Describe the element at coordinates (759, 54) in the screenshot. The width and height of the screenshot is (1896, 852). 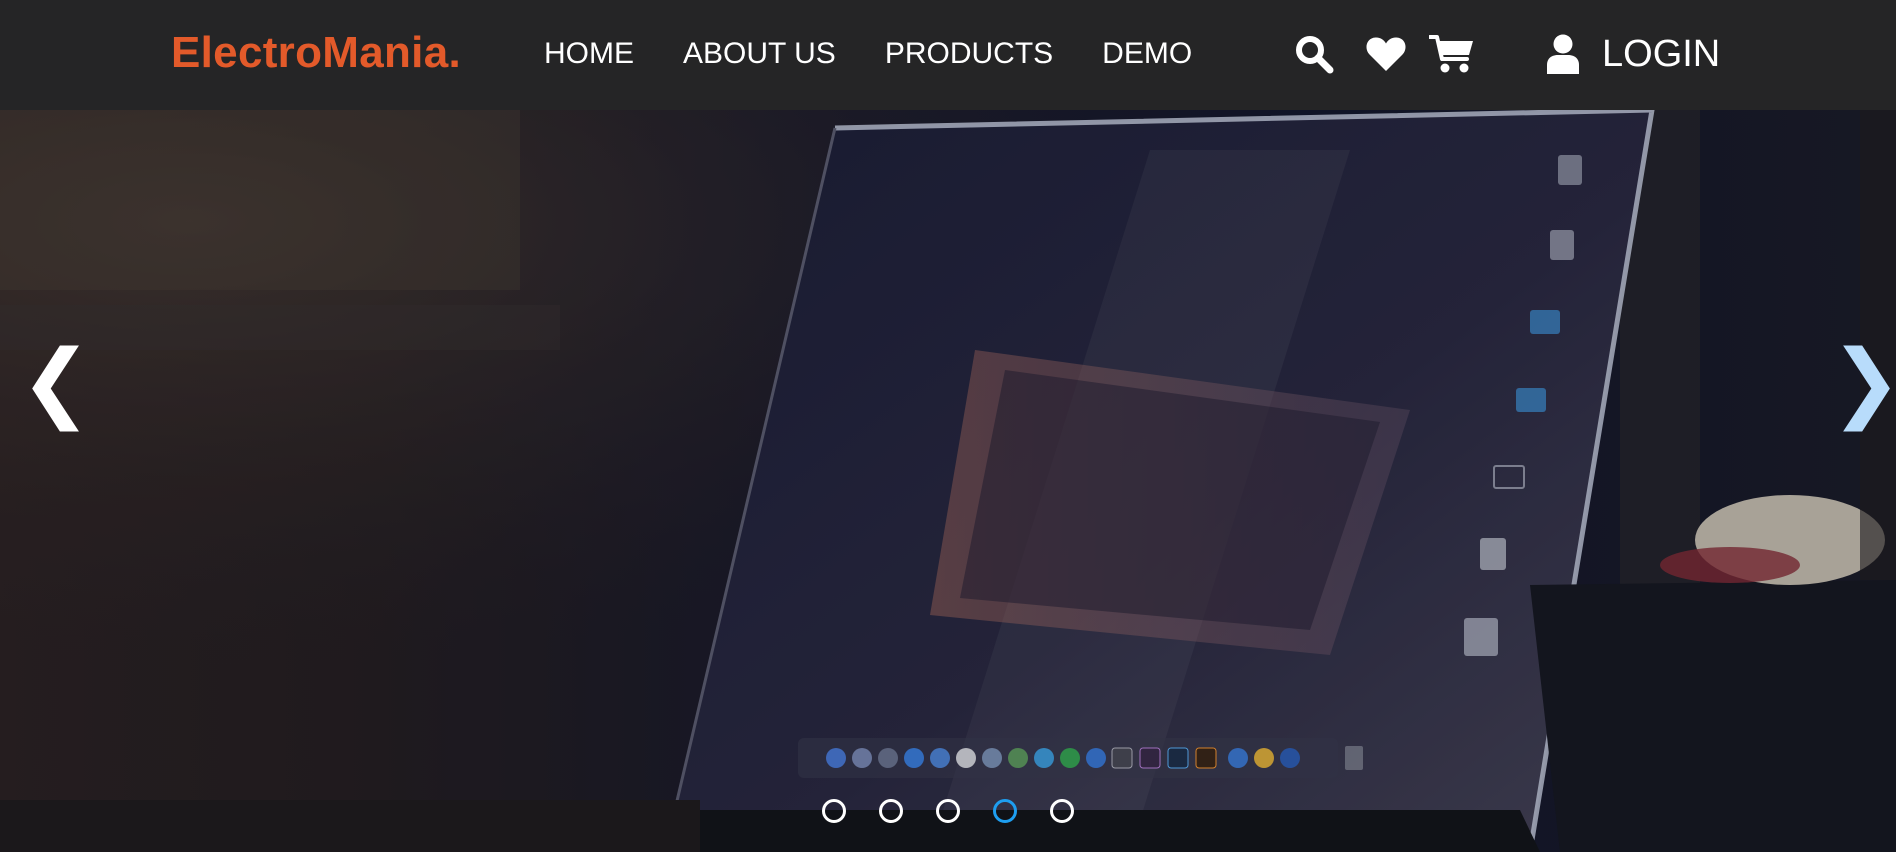
I see `nav-link-about-us: ABOUT US` at that location.